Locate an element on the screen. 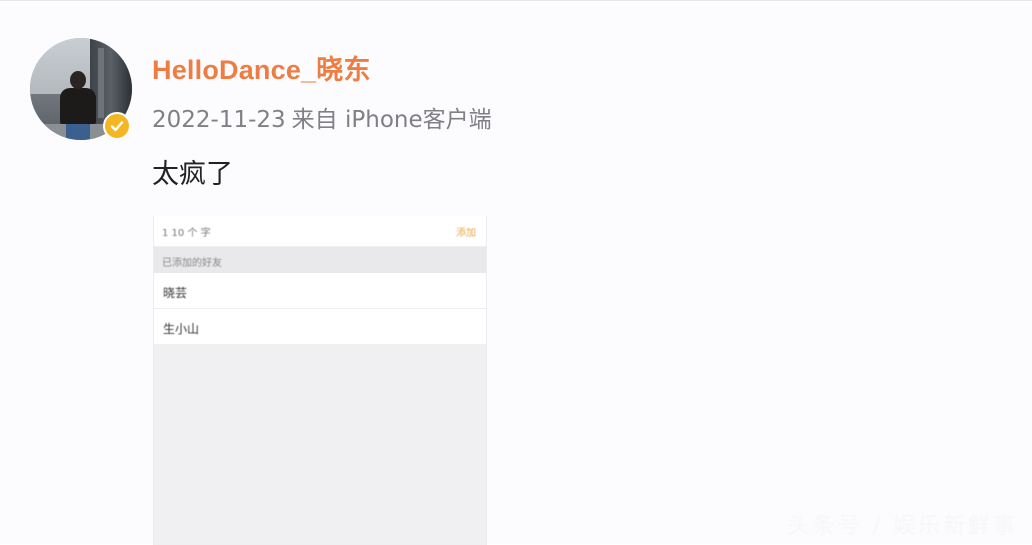 This screenshot has height=545, width=1032. post-meta: 2022-11-23 来自 iPhone客户端 is located at coordinates (325, 117).